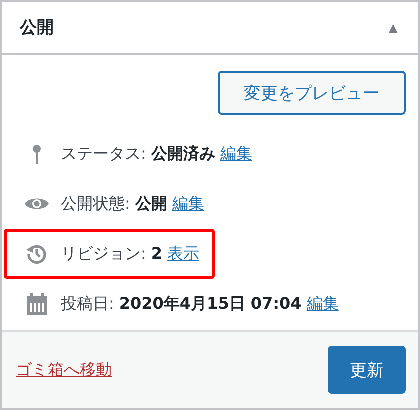 This screenshot has height=410, width=420. What do you see at coordinates (95, 204) in the screenshot?
I see `row-label: 公開状態:` at bounding box center [95, 204].